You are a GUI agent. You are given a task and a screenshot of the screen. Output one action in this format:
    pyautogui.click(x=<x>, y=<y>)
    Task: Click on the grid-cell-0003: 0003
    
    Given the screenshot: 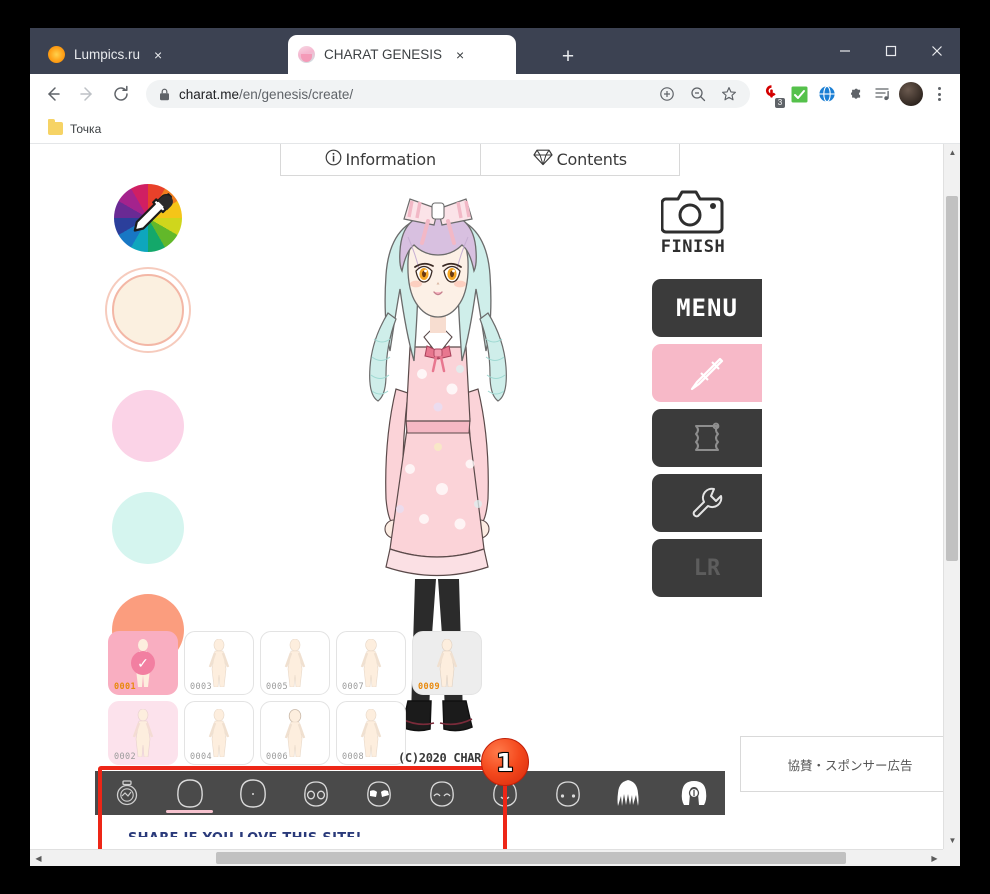 What is the action you would take?
    pyautogui.click(x=219, y=663)
    